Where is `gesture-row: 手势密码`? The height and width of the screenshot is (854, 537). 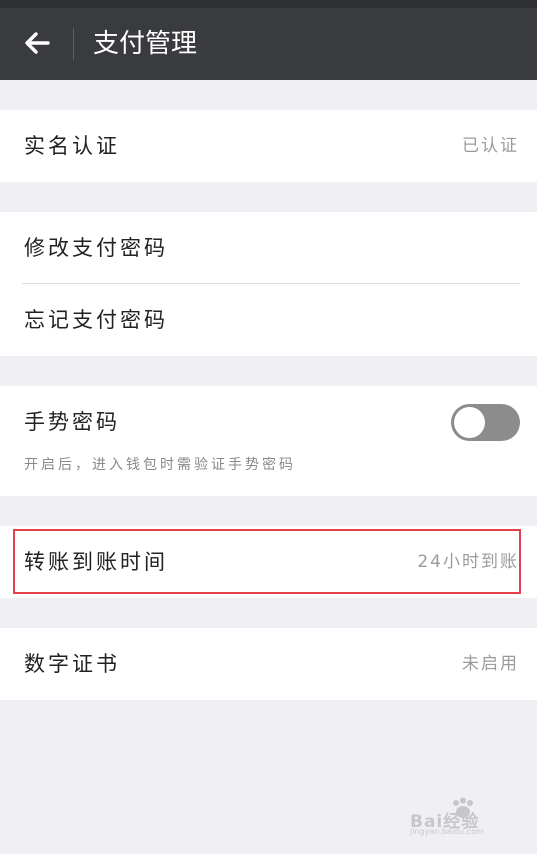 gesture-row: 手势密码 is located at coordinates (268, 422).